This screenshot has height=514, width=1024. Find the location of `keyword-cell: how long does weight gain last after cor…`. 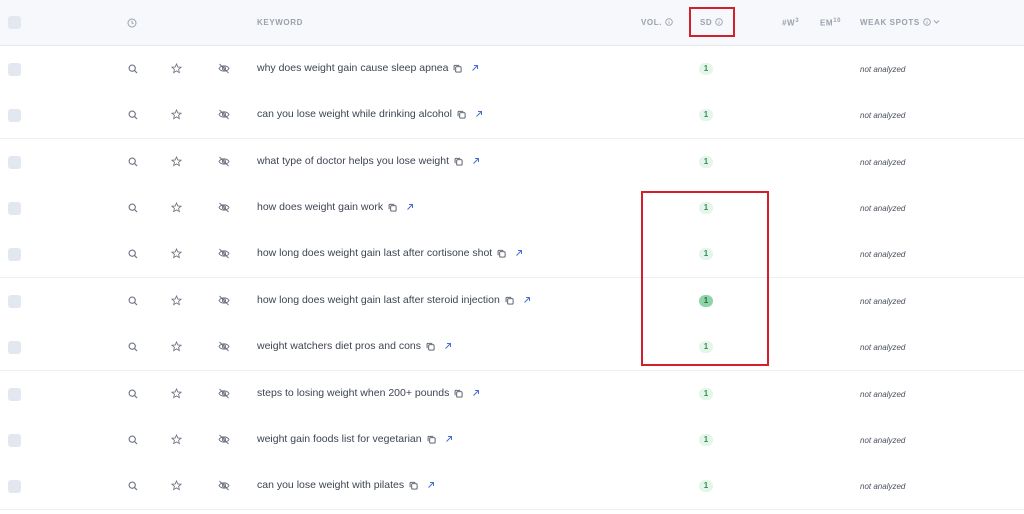

keyword-cell: how long does weight gain last after cor… is located at coordinates (390, 253).